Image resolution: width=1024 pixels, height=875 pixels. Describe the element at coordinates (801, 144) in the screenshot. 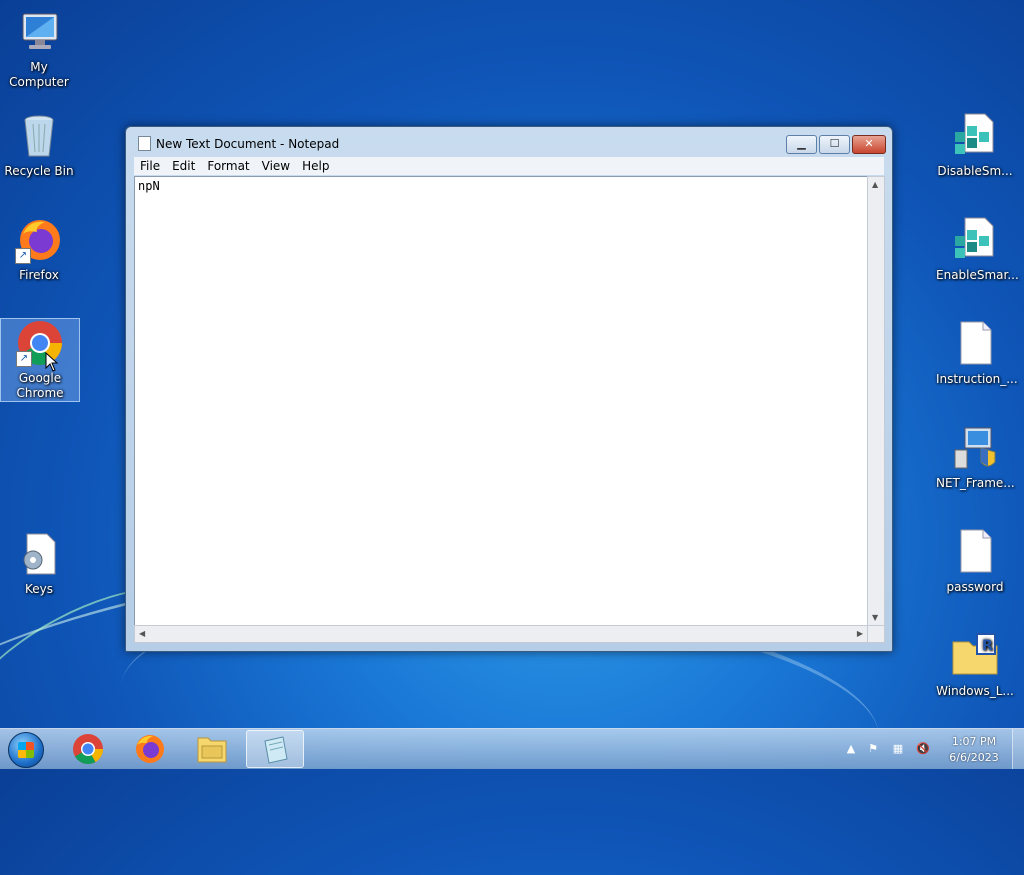

I see `minimize-button: ▁` at that location.